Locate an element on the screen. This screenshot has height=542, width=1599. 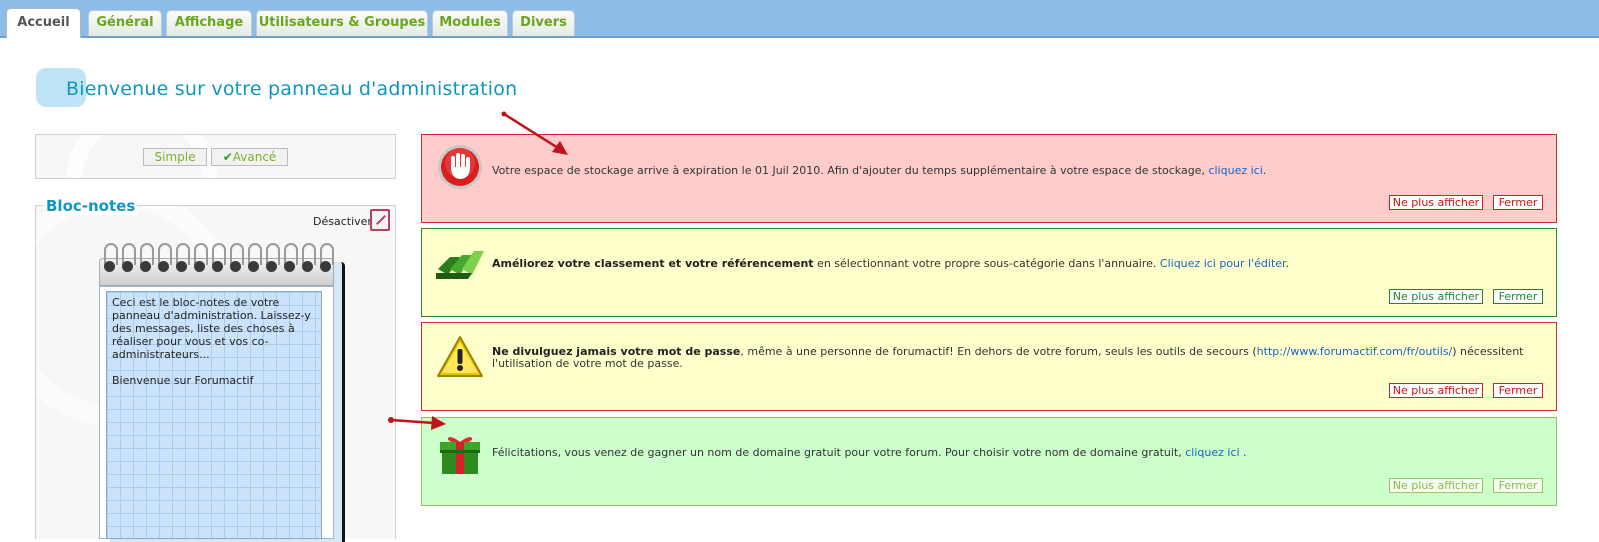
warning-icon is located at coordinates (460, 359).